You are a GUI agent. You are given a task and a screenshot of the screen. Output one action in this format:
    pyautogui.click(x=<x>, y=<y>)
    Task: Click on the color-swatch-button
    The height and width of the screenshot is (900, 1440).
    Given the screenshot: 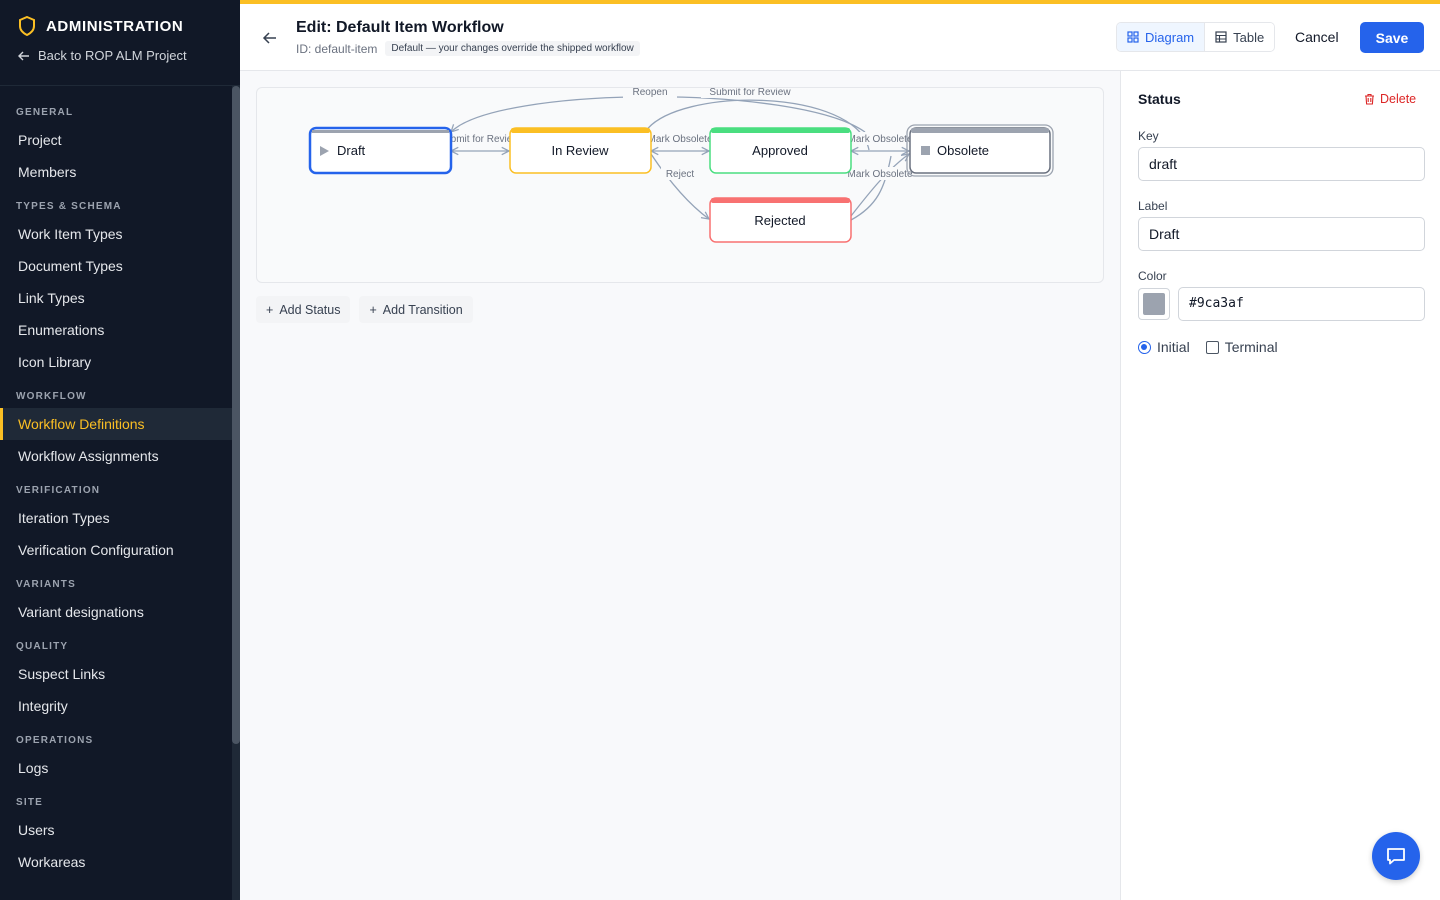 What is the action you would take?
    pyautogui.click(x=1154, y=304)
    